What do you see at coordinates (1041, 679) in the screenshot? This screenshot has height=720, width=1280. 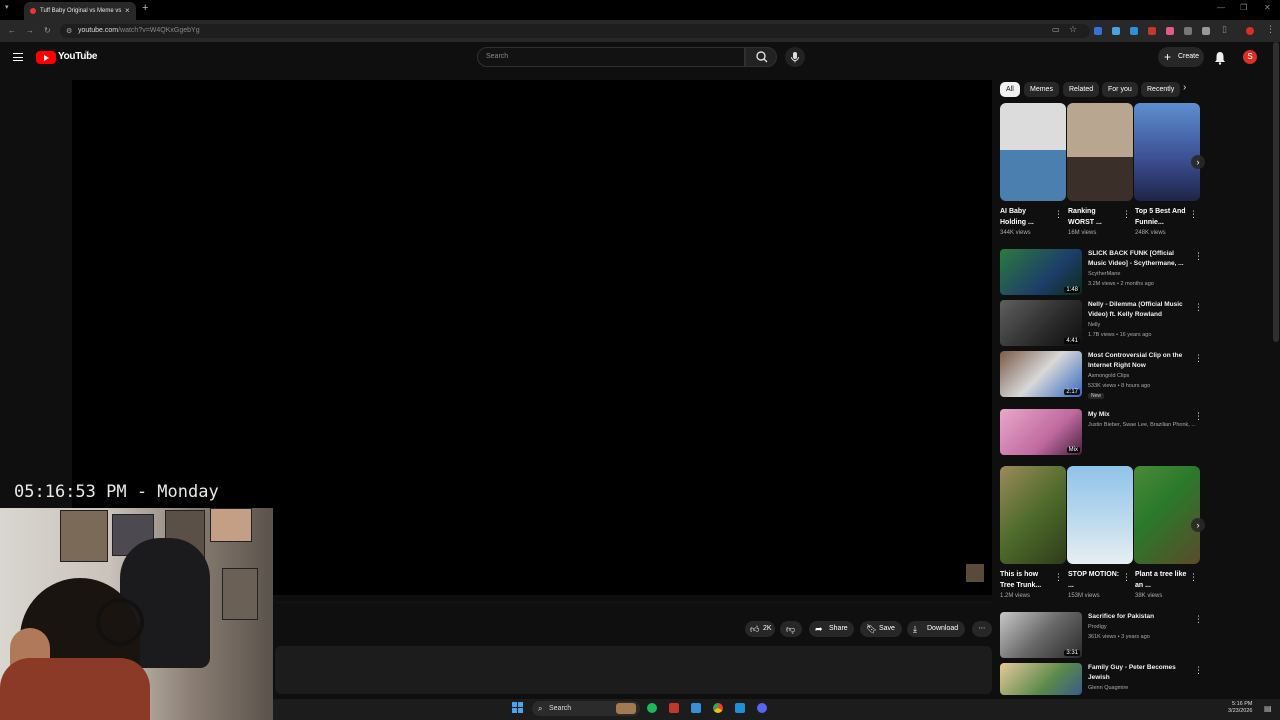 I see `video-thumbnail` at bounding box center [1041, 679].